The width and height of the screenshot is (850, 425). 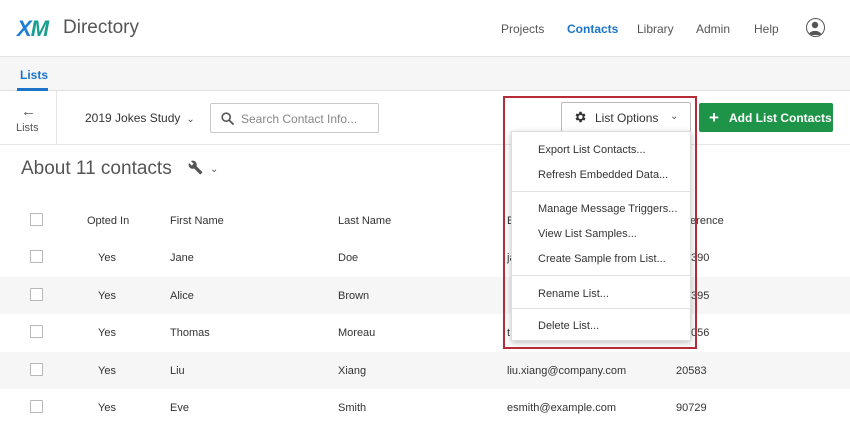 What do you see at coordinates (190, 333) in the screenshot?
I see `cell-first-name: Thomas` at bounding box center [190, 333].